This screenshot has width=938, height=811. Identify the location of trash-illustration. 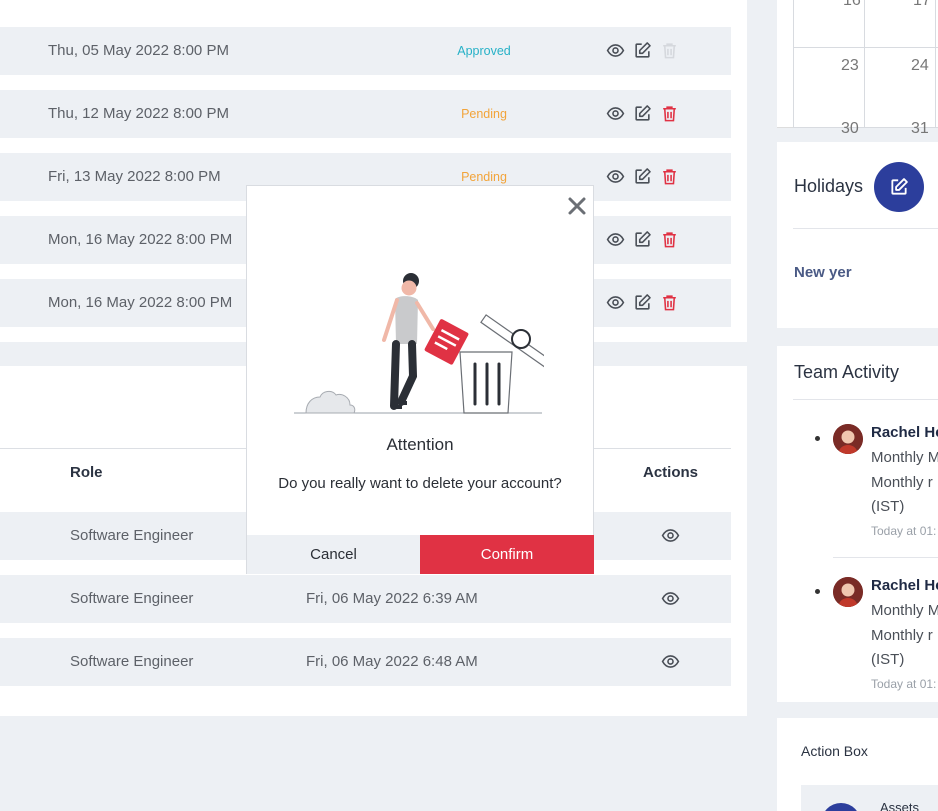
(419, 343).